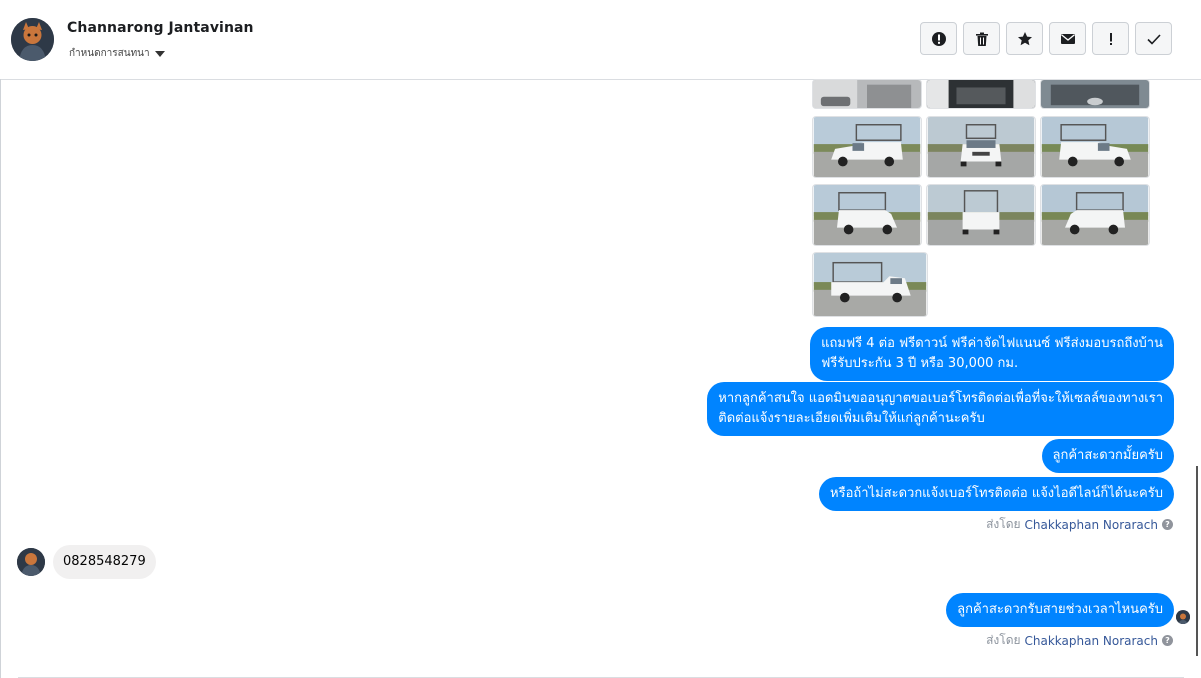  I want to click on photo-rear-right, so click(1095, 215).